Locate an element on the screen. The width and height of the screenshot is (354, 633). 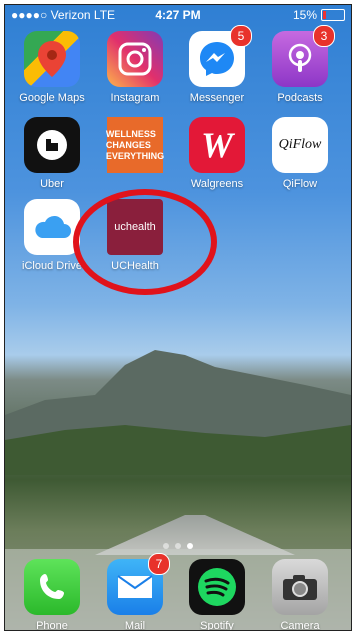
uber-icon is located at coordinates (52, 145).